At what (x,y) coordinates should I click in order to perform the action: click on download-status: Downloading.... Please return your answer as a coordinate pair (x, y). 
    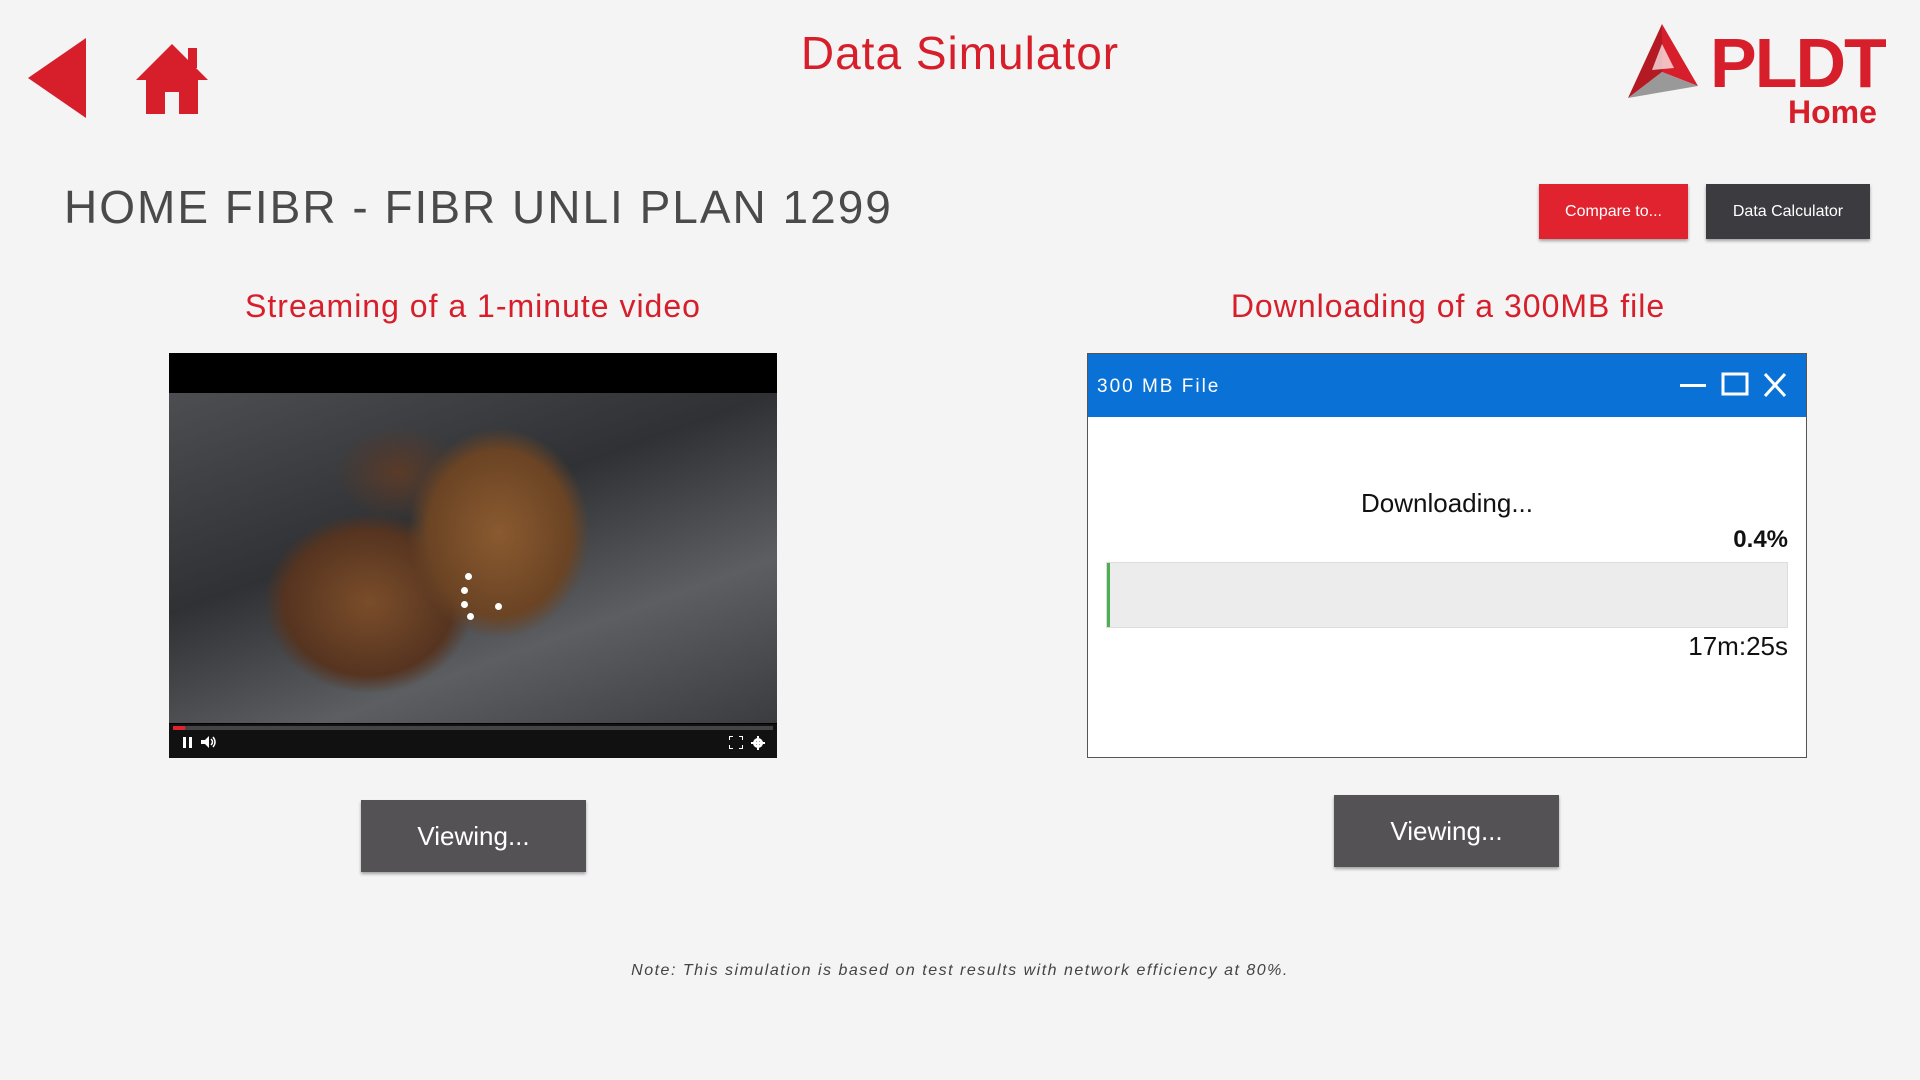
    Looking at the image, I should click on (1447, 503).